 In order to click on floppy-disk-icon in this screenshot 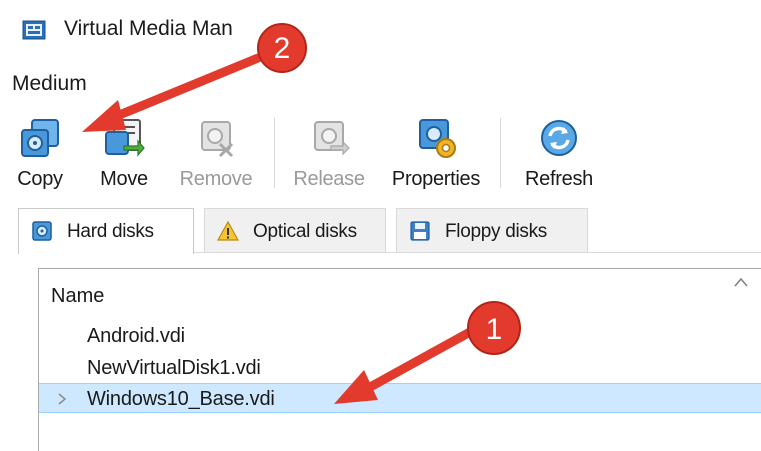, I will do `click(420, 231)`.